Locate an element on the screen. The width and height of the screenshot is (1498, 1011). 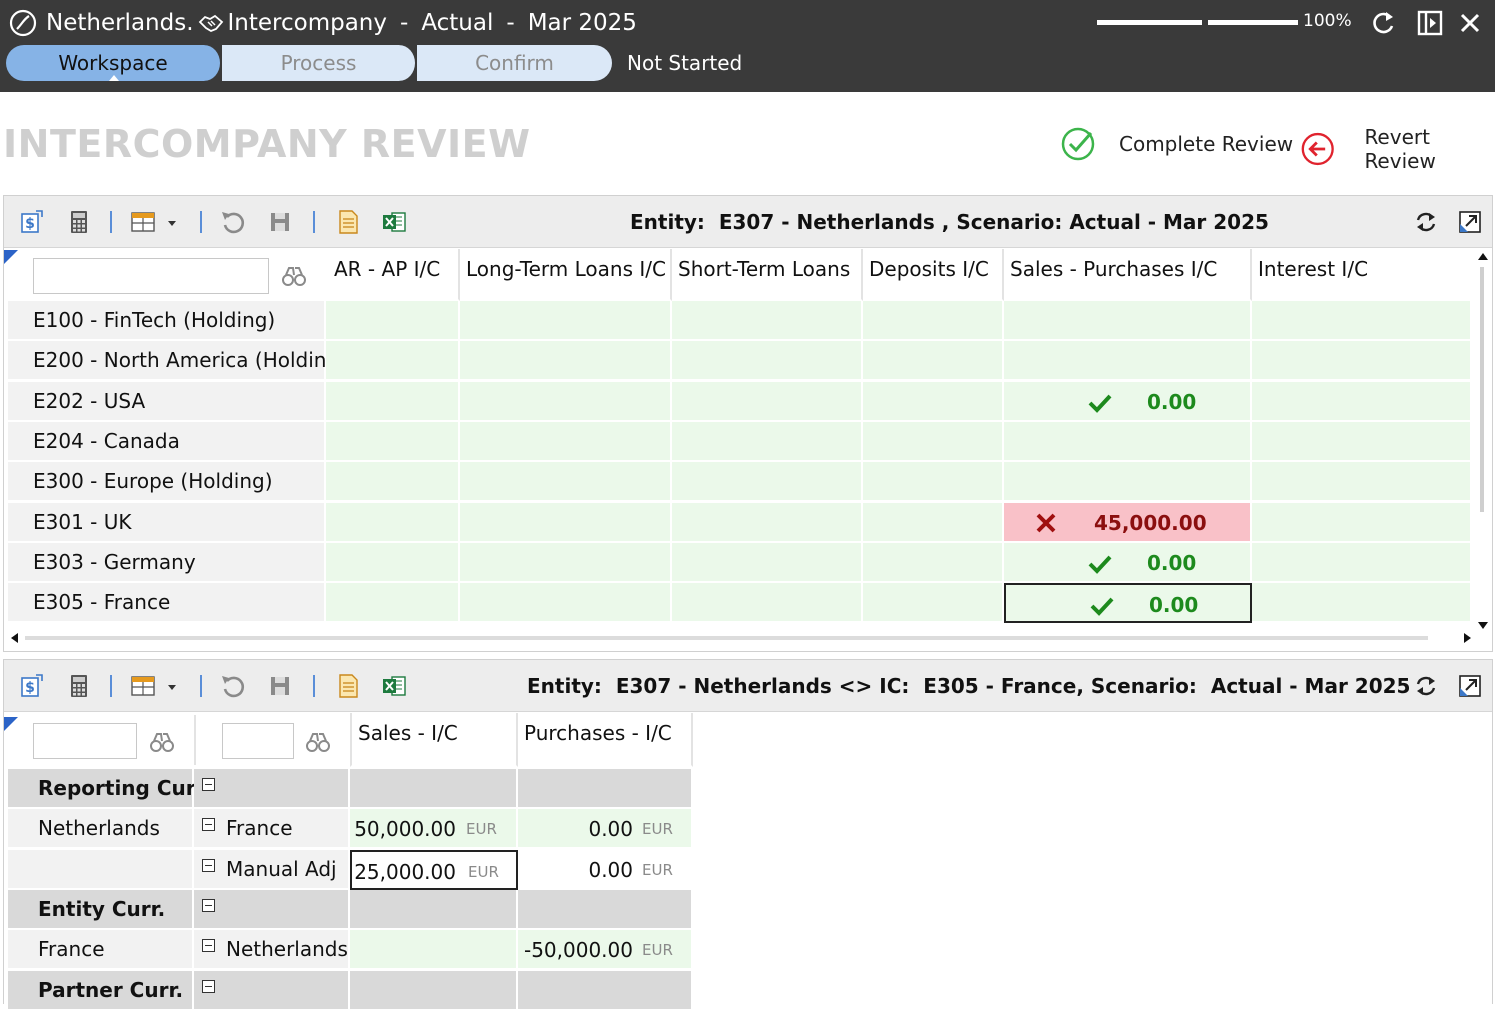
calculator-icon is located at coordinates (79, 686).